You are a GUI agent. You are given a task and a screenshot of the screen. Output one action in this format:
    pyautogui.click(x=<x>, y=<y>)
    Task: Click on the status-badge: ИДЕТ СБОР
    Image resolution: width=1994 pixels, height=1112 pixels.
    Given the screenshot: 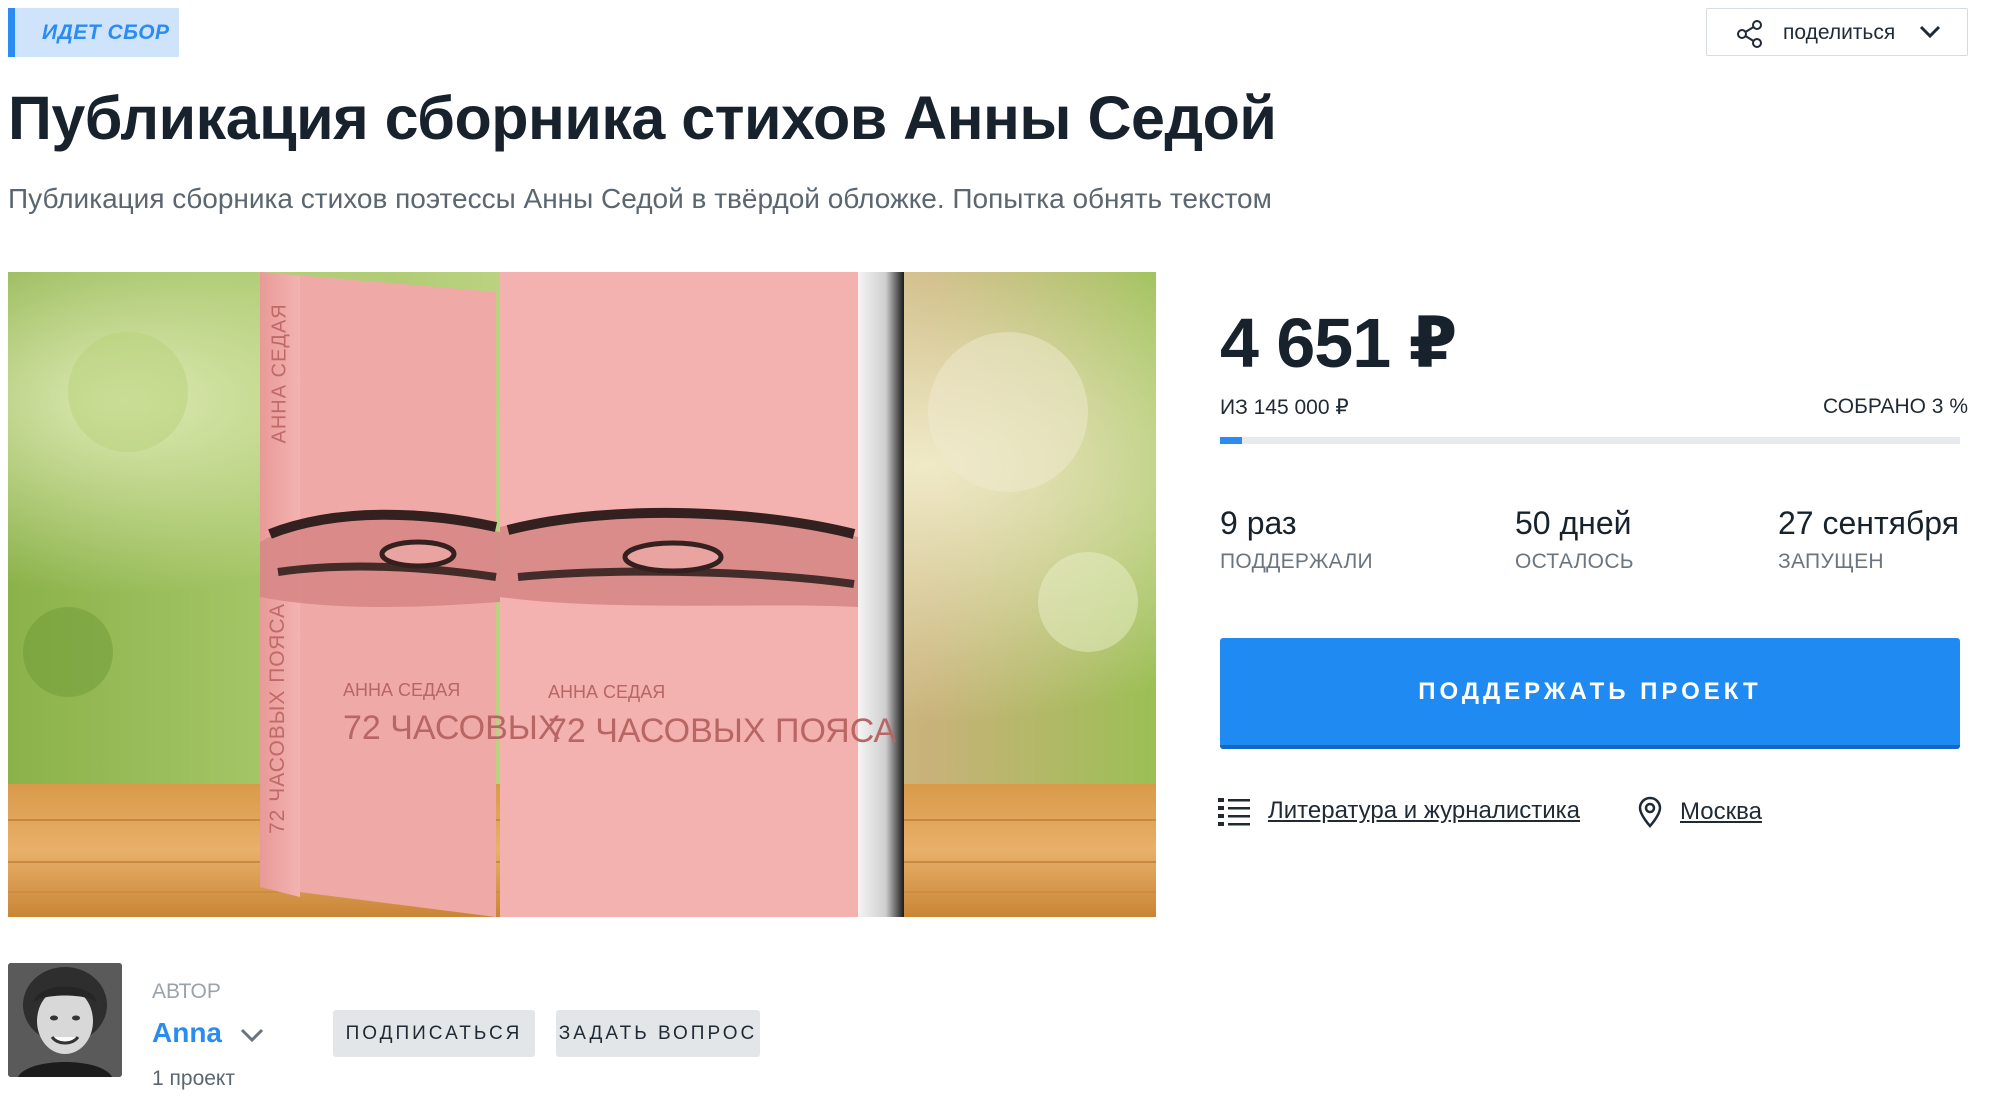 What is the action you would take?
    pyautogui.click(x=93, y=32)
    